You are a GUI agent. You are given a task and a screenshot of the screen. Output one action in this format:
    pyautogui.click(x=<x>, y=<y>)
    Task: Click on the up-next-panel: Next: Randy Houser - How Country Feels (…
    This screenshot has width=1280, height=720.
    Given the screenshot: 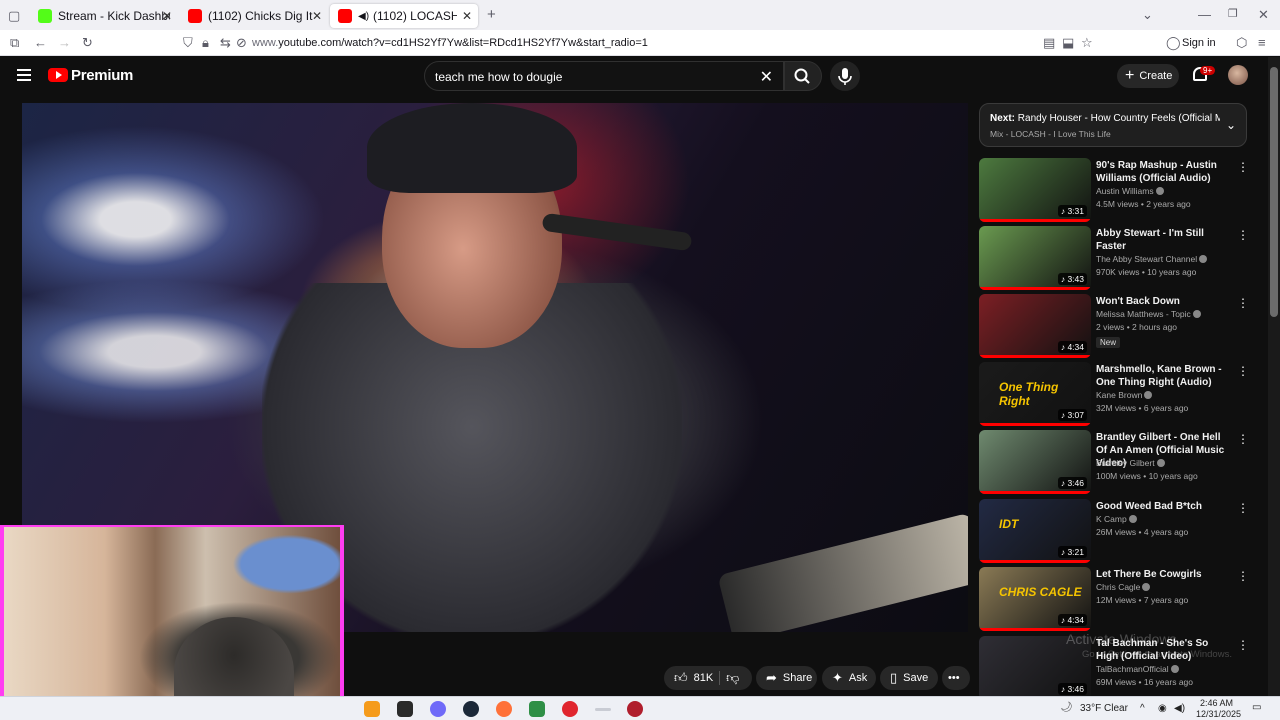 What is the action you would take?
    pyautogui.click(x=1113, y=125)
    